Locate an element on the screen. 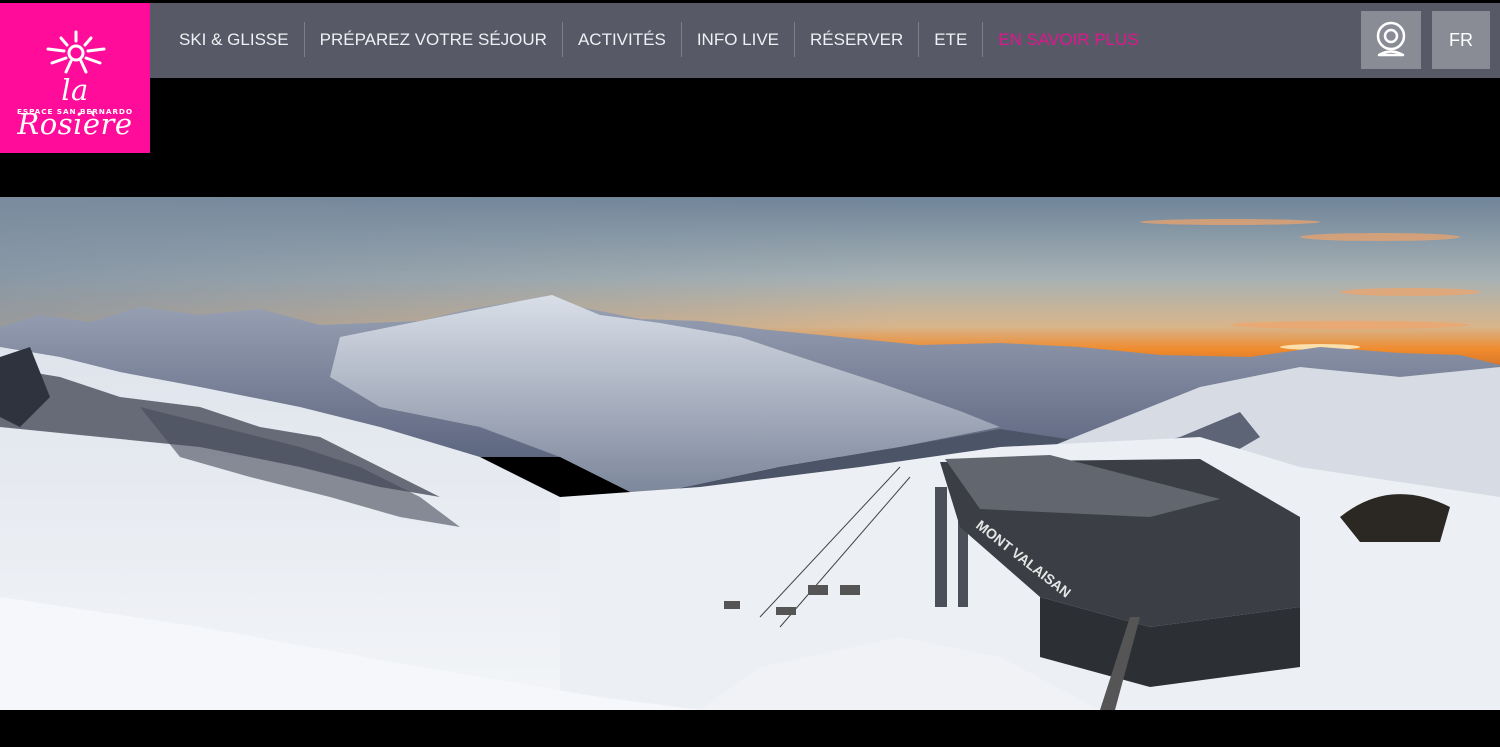 This screenshot has width=1500, height=747. logo-subtitle: ESPACE SAN BERNARDO is located at coordinates (75, 111).